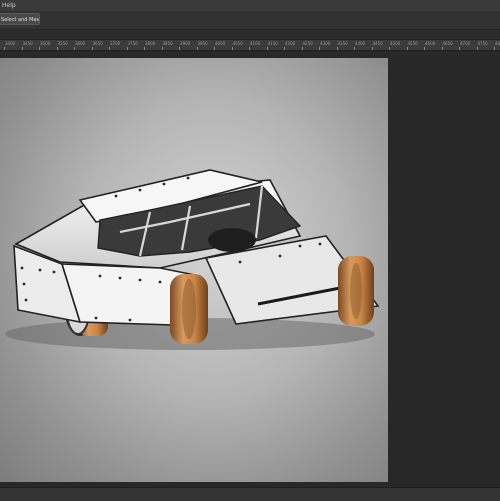 This screenshot has height=501, width=500. Describe the element at coordinates (132, 43) in the screenshot. I see `ruler-tick-label: 3750` at that location.